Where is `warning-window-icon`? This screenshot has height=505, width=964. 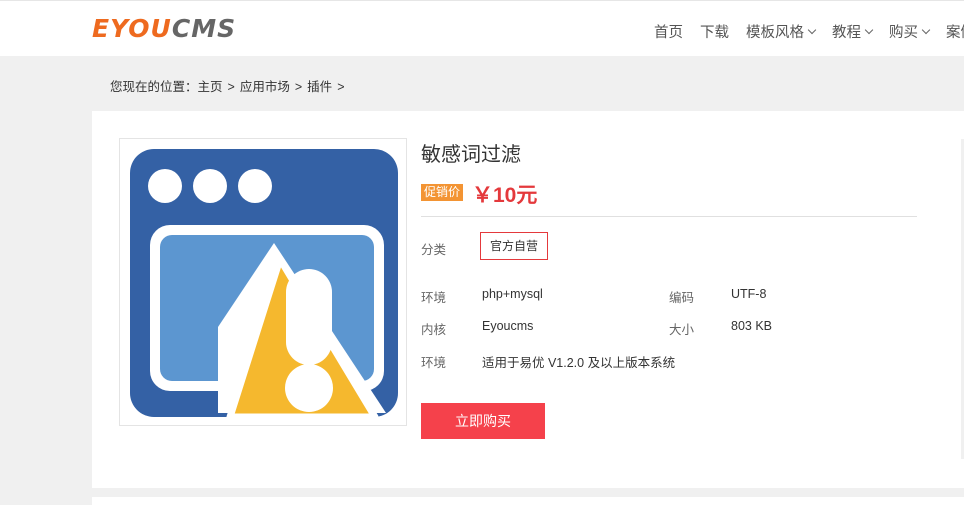
warning-window-icon is located at coordinates (264, 285).